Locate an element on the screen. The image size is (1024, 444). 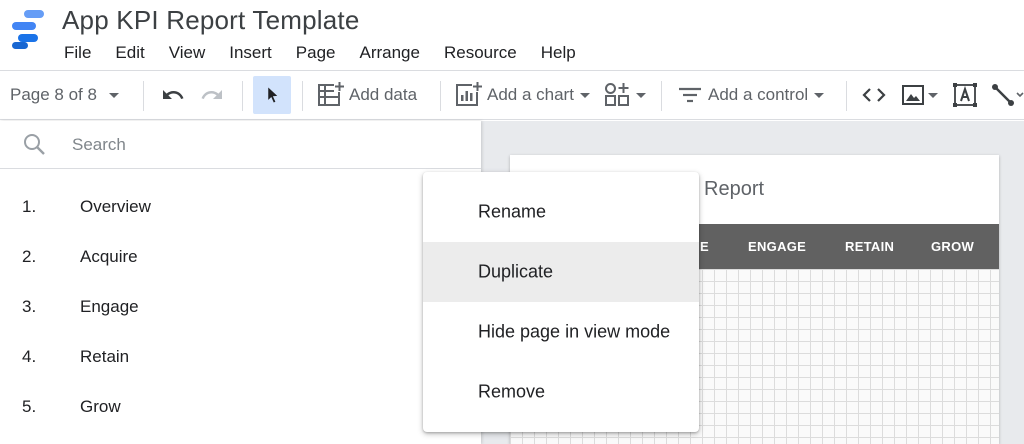
menu-item-label: Remove is located at coordinates (512, 391).